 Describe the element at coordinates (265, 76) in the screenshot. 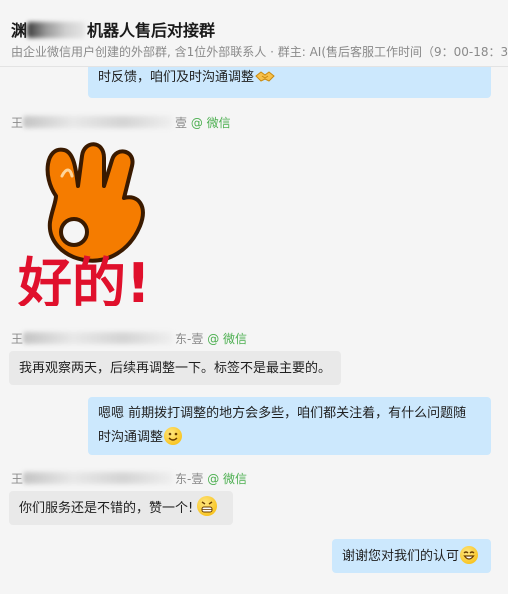

I see `handshake-emoji-icon` at that location.